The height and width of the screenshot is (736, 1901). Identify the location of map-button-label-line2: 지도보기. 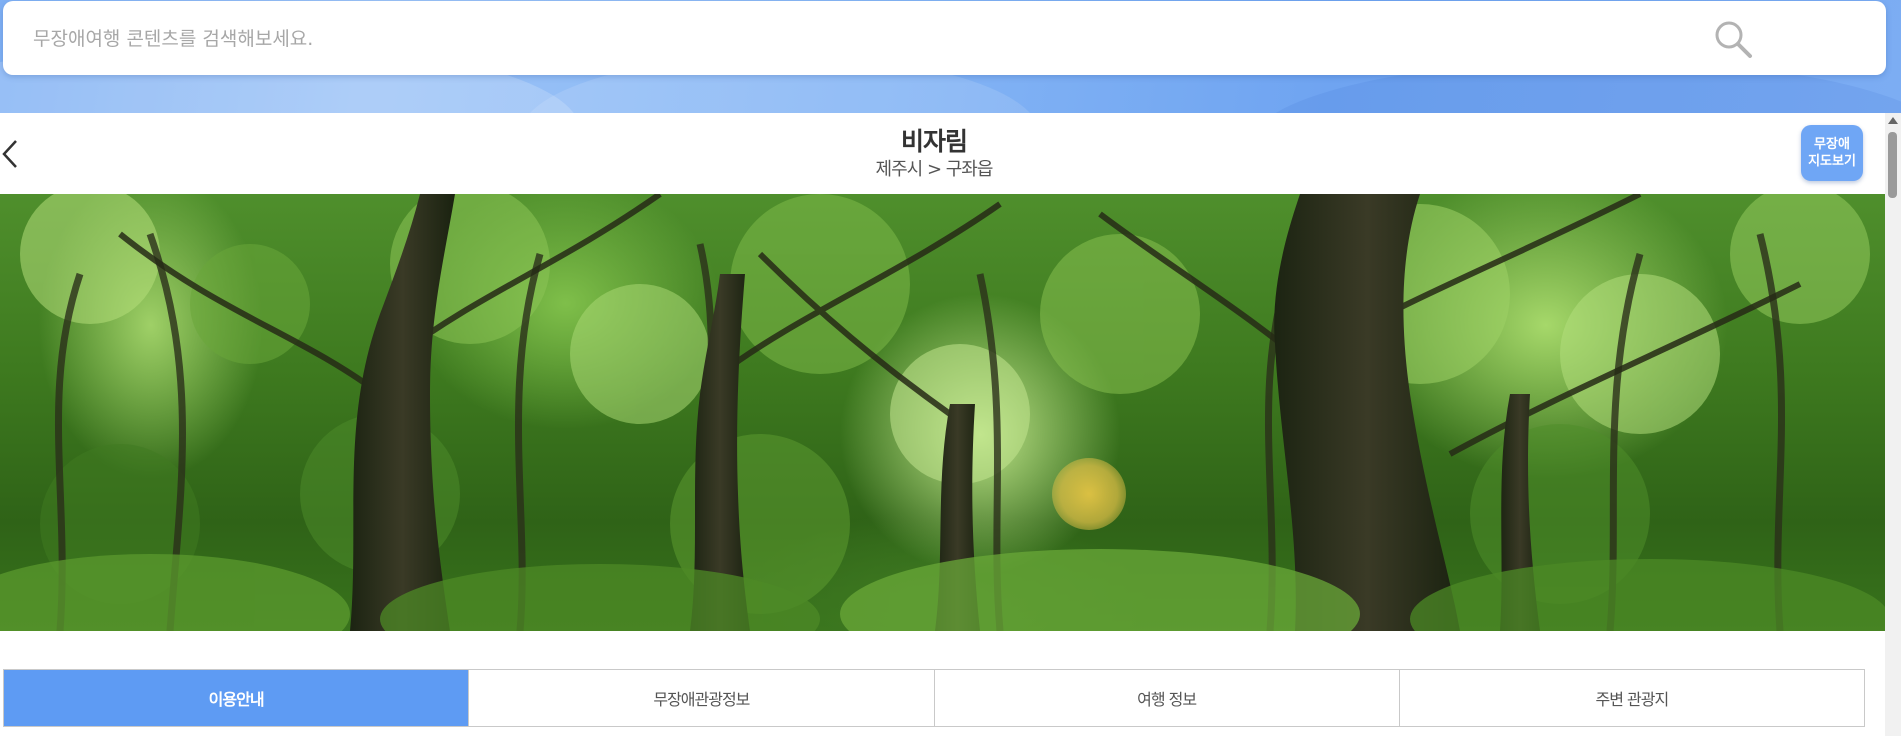
(1832, 161).